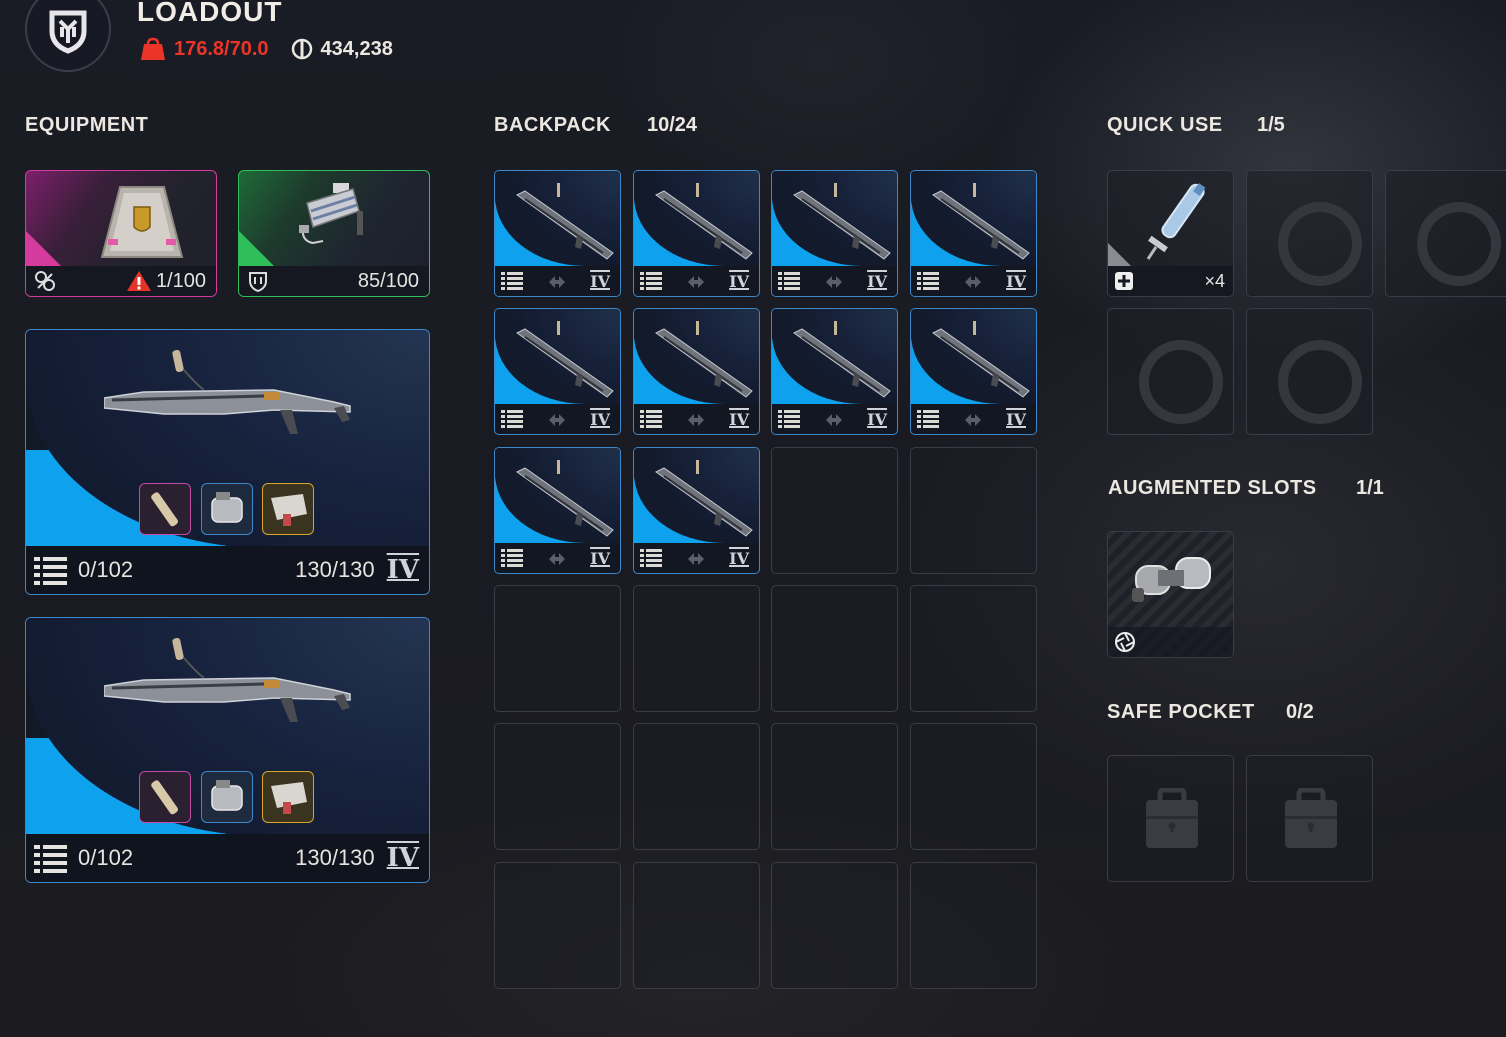 This screenshot has height=1037, width=1506. Describe the element at coordinates (221, 48) in the screenshot. I see `weight-value: 176.8/70.0` at that location.